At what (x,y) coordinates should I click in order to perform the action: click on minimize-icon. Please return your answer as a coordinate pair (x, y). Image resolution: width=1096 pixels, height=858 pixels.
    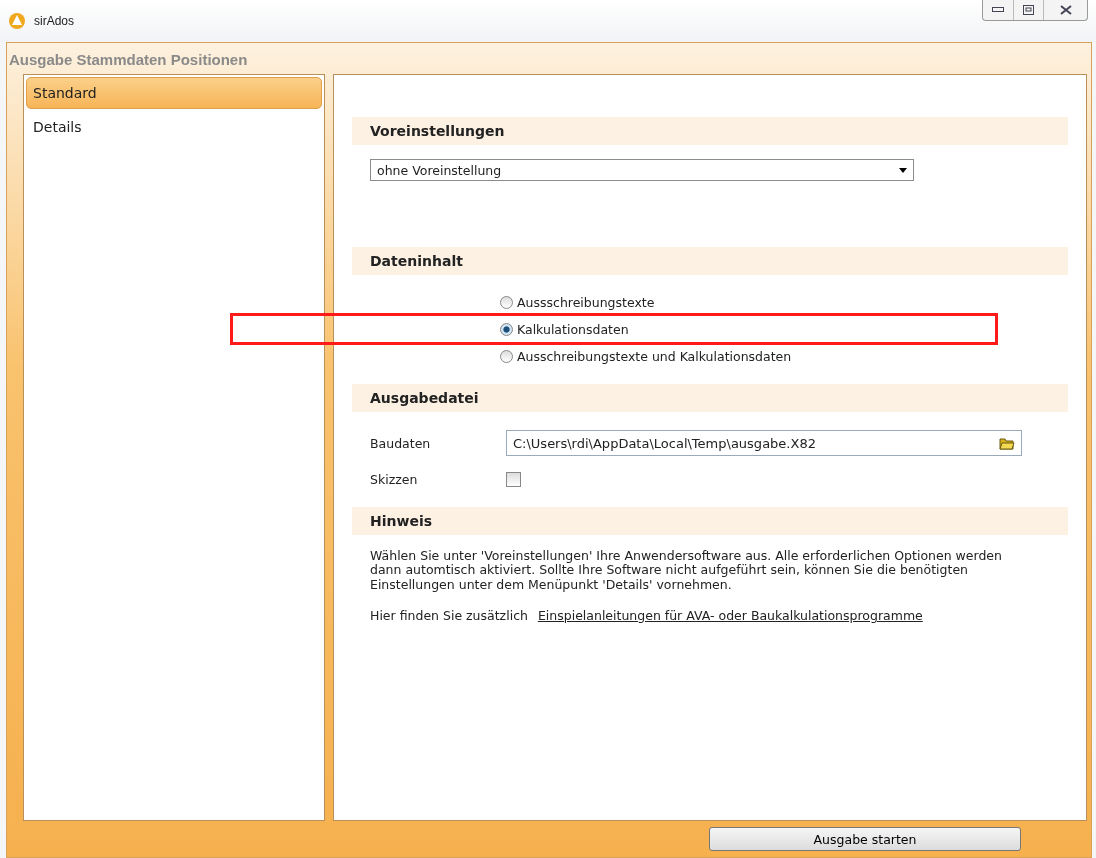
    Looking at the image, I should click on (998, 10).